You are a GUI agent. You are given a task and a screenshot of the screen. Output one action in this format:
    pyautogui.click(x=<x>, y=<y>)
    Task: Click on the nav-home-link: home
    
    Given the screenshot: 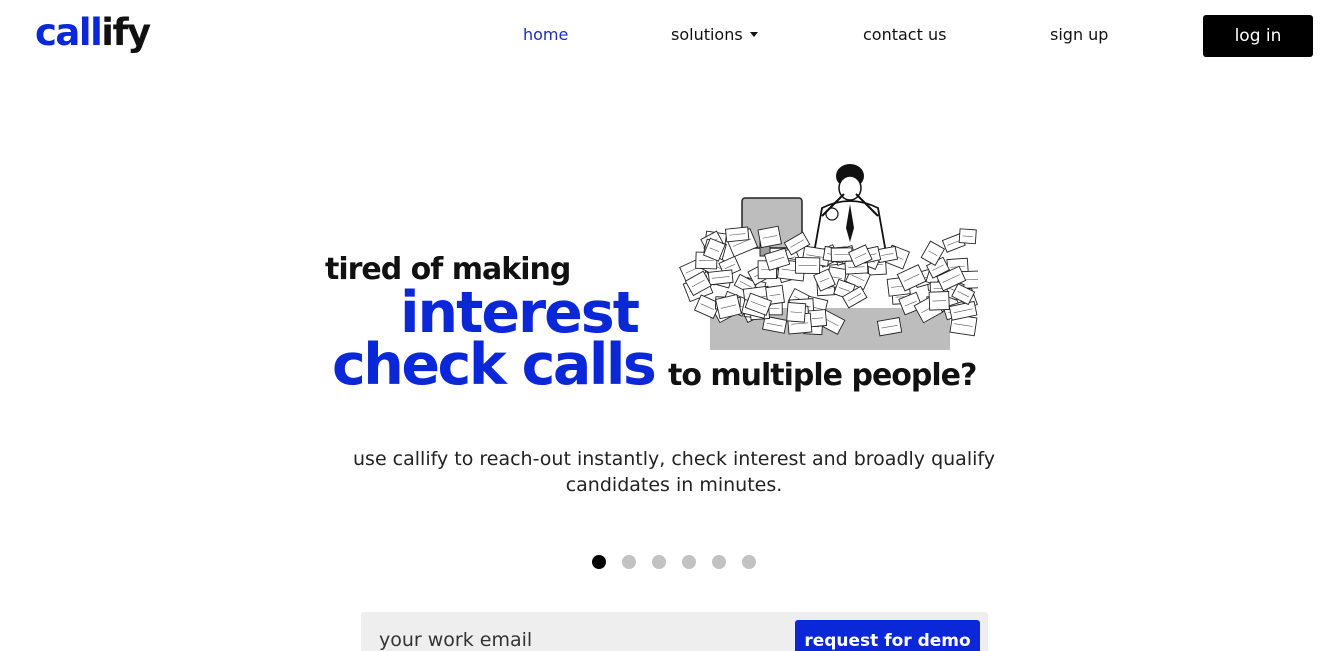 What is the action you would take?
    pyautogui.click(x=545, y=35)
    